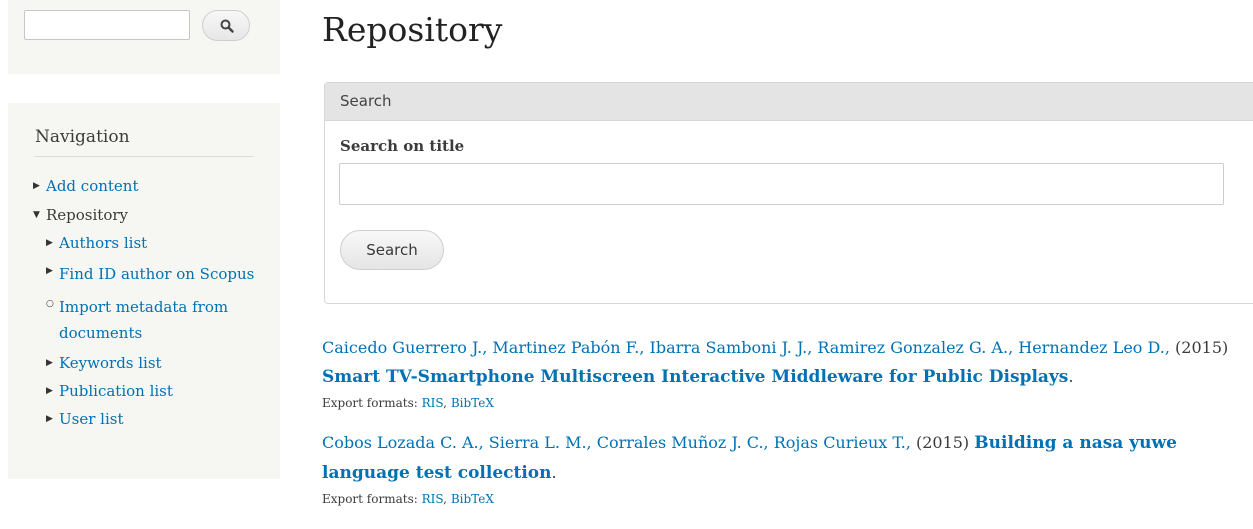 Image resolution: width=1253 pixels, height=529 pixels. Describe the element at coordinates (110, 363) in the screenshot. I see `nav-link-keywords-list: Keywords list` at that location.